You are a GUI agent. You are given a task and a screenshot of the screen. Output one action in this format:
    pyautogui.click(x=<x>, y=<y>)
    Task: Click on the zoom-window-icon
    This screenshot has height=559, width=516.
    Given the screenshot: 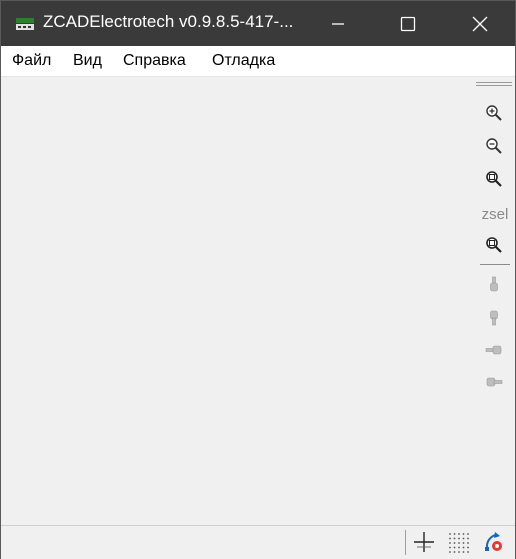 What is the action you would take?
    pyautogui.click(x=494, y=179)
    